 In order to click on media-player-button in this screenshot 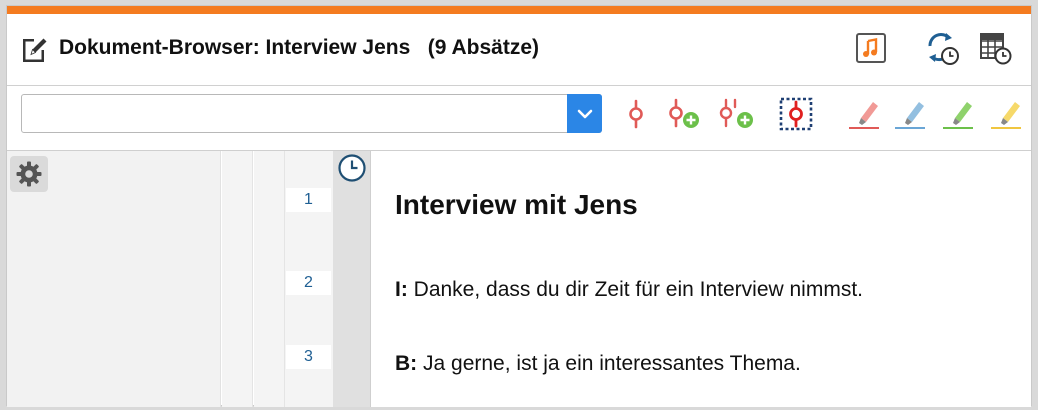, I will do `click(871, 48)`.